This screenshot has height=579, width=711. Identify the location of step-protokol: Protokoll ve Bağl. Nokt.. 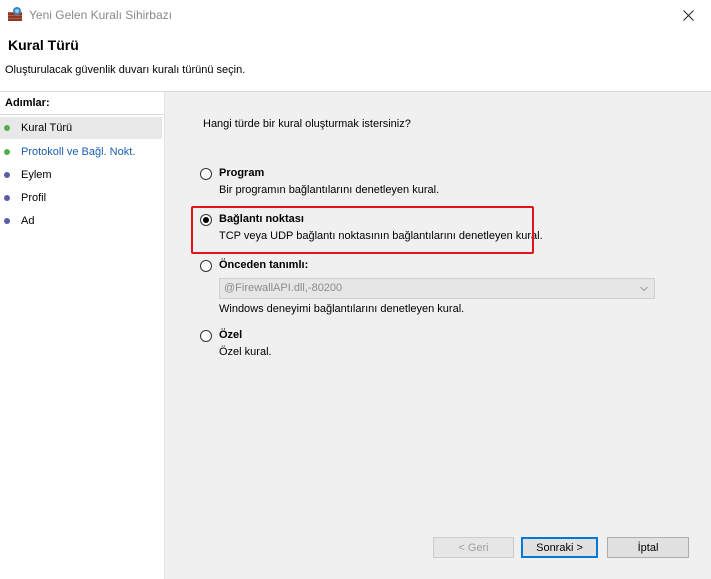
(81, 152).